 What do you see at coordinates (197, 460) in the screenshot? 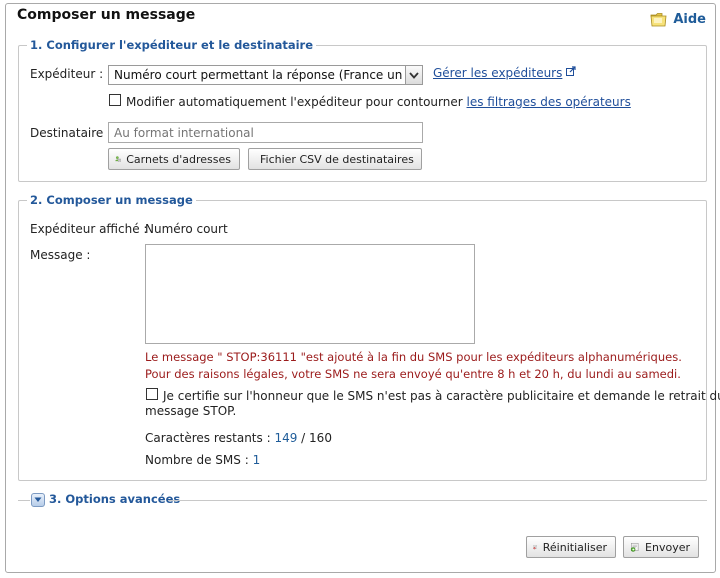
I see `sms-count-label: Nombre de SMS :` at bounding box center [197, 460].